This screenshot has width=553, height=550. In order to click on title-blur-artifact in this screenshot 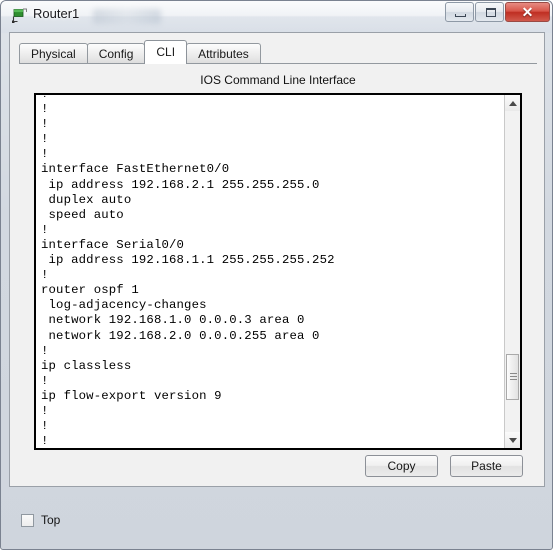, I will do `click(127, 16)`.